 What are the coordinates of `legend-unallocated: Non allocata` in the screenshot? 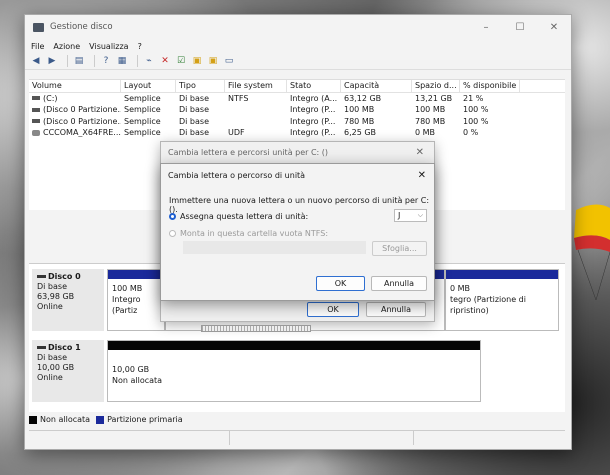 It's located at (65, 419).